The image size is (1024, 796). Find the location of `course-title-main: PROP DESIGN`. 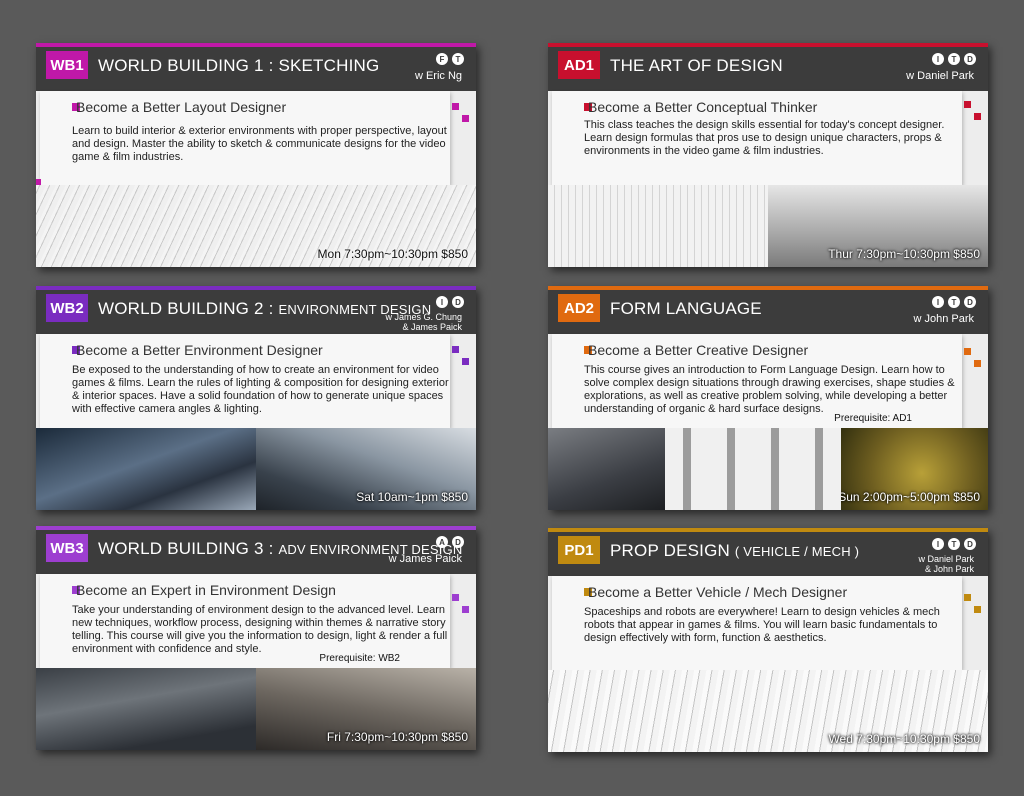

course-title-main: PROP DESIGN is located at coordinates (672, 550).